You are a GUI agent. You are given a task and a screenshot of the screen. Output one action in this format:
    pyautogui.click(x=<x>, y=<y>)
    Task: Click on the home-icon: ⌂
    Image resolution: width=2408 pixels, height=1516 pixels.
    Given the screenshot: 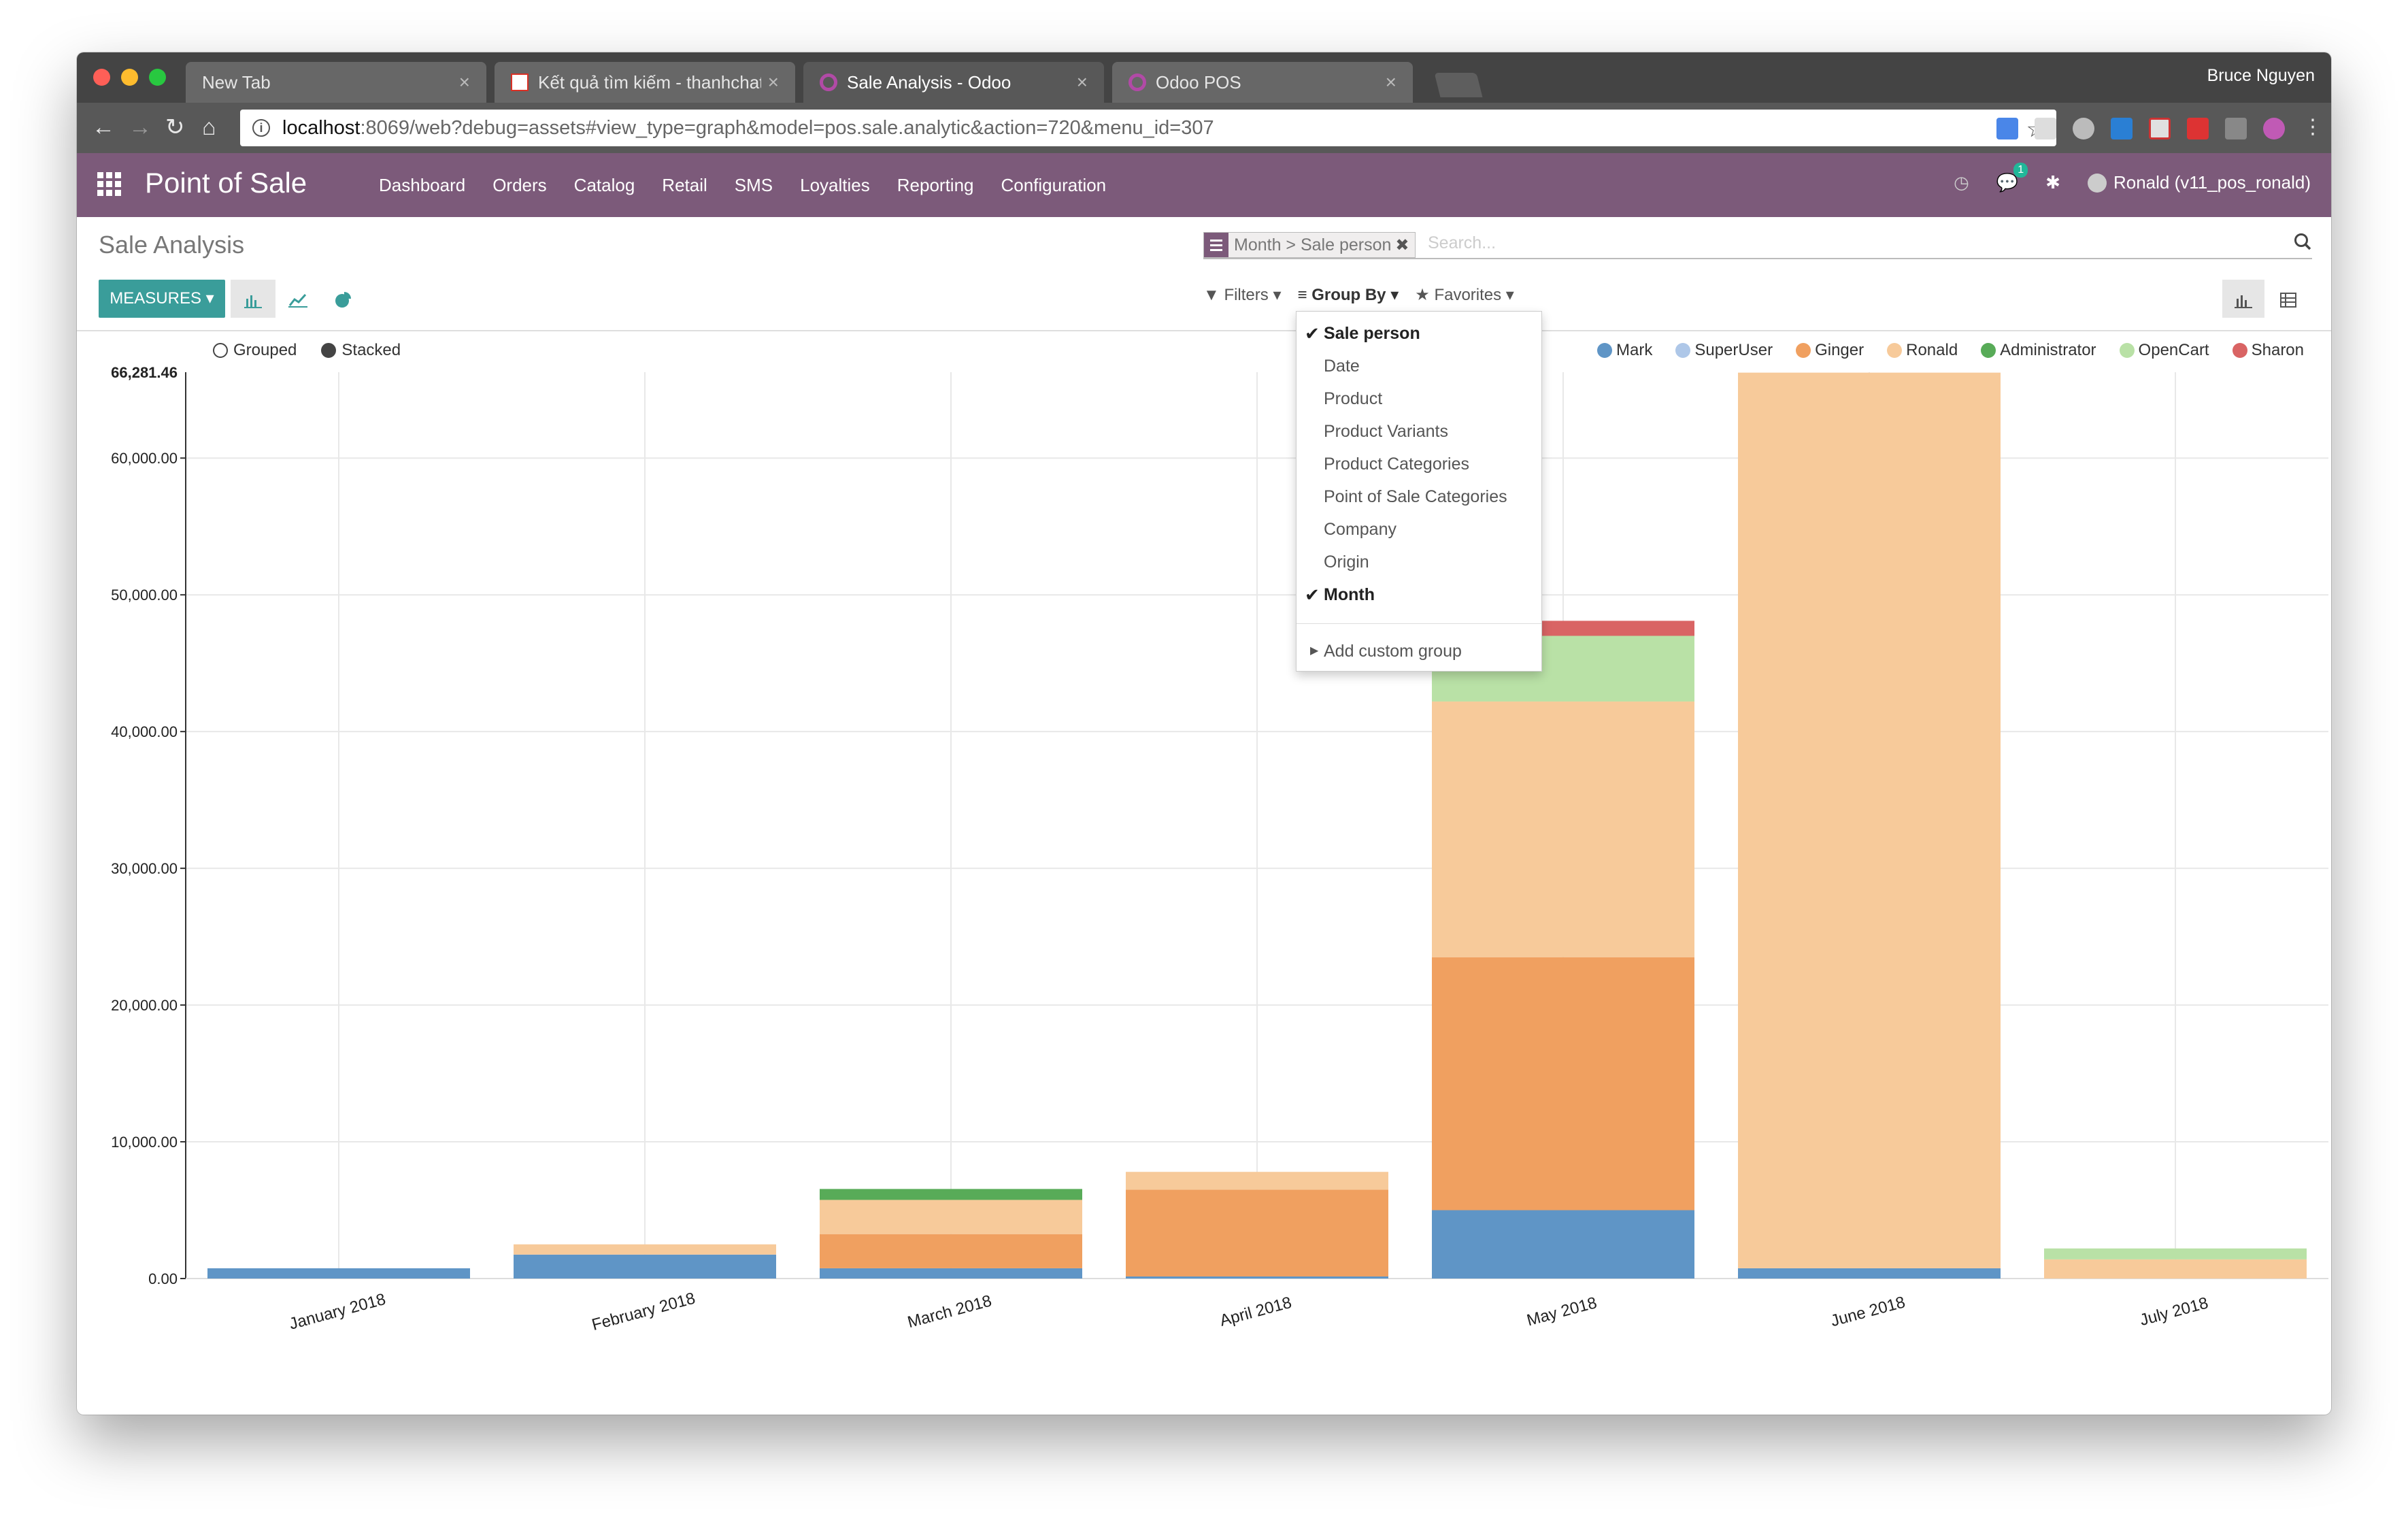 What is the action you would take?
    pyautogui.click(x=209, y=127)
    